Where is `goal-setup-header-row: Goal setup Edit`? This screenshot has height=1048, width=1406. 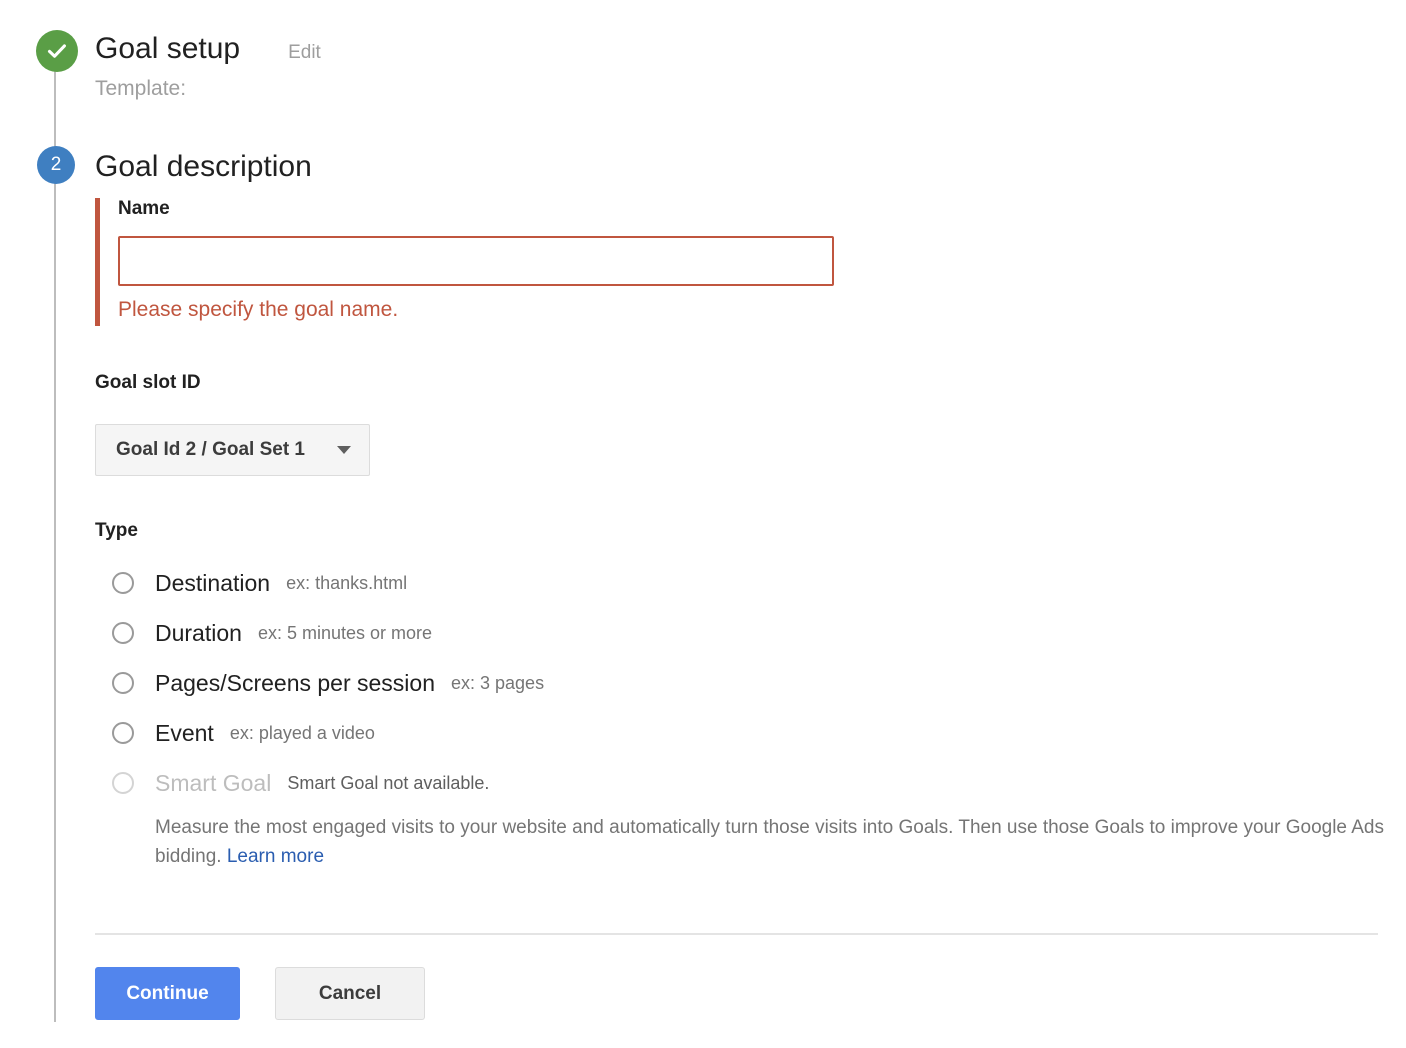 goal-setup-header-row: Goal setup Edit is located at coordinates (725, 48).